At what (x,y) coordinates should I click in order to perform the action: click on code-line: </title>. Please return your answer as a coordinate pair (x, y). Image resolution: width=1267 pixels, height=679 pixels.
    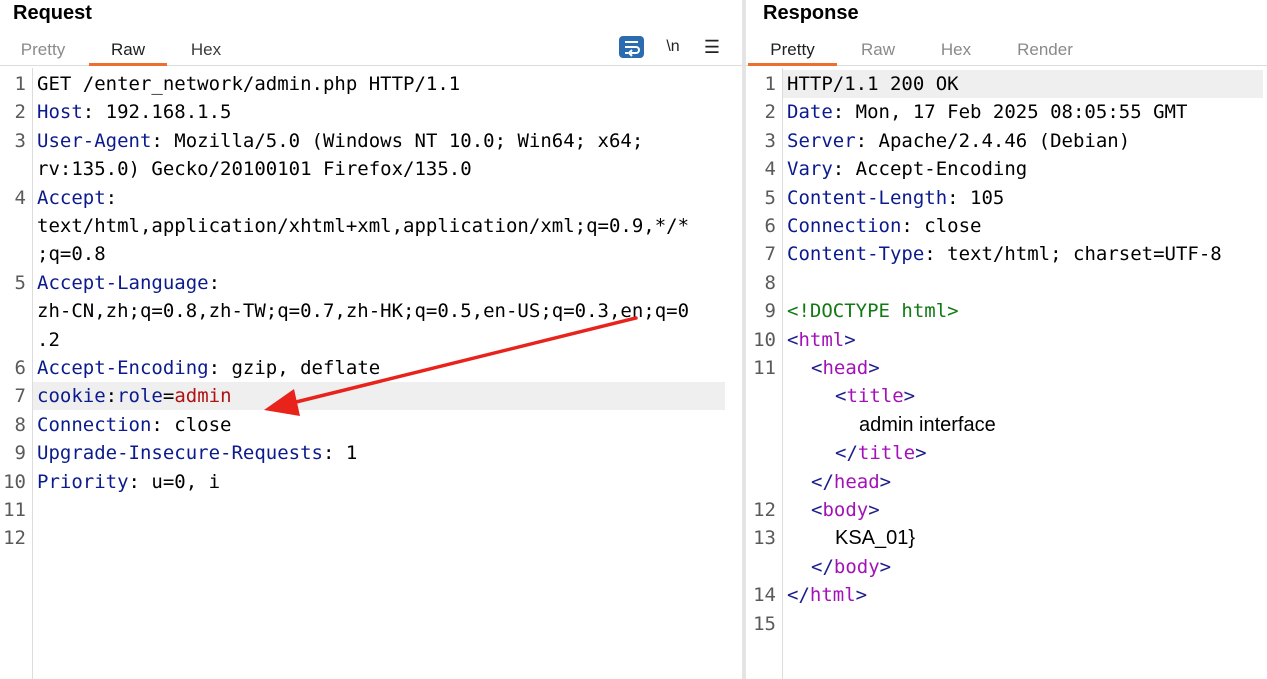
    Looking at the image, I should click on (1005, 453).